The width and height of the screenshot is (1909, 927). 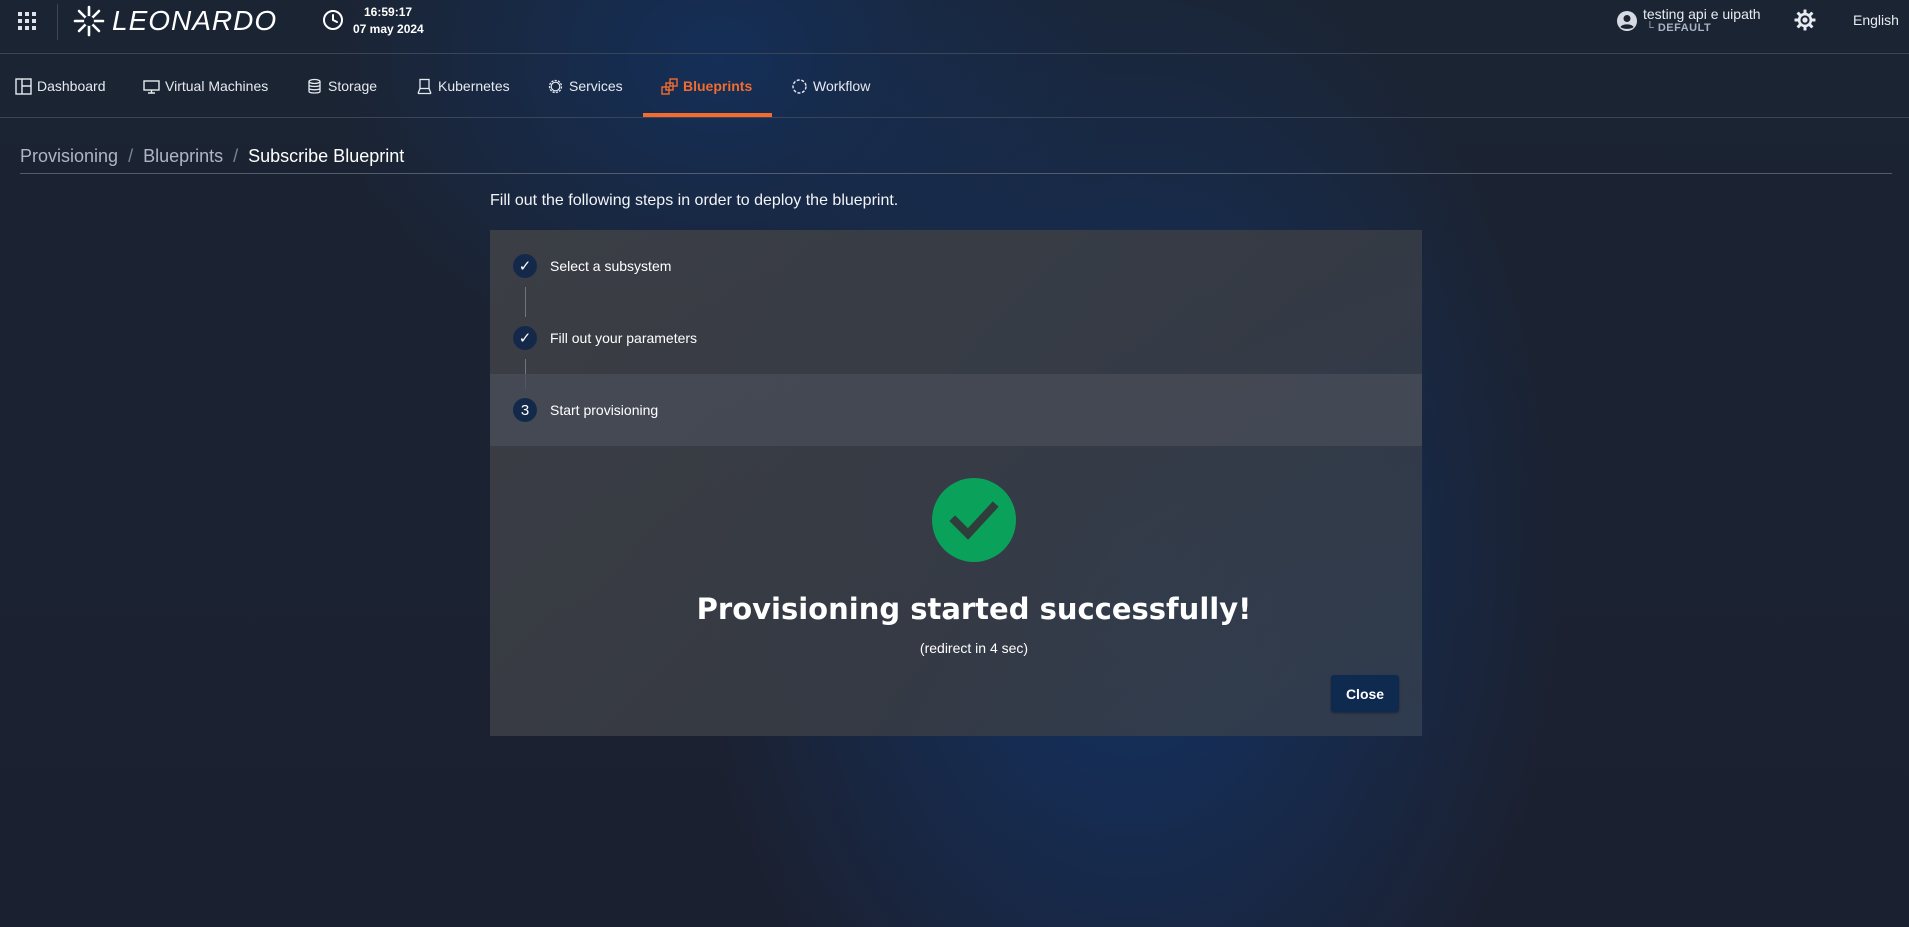 What do you see at coordinates (596, 86) in the screenshot?
I see `nav-label: Services` at bounding box center [596, 86].